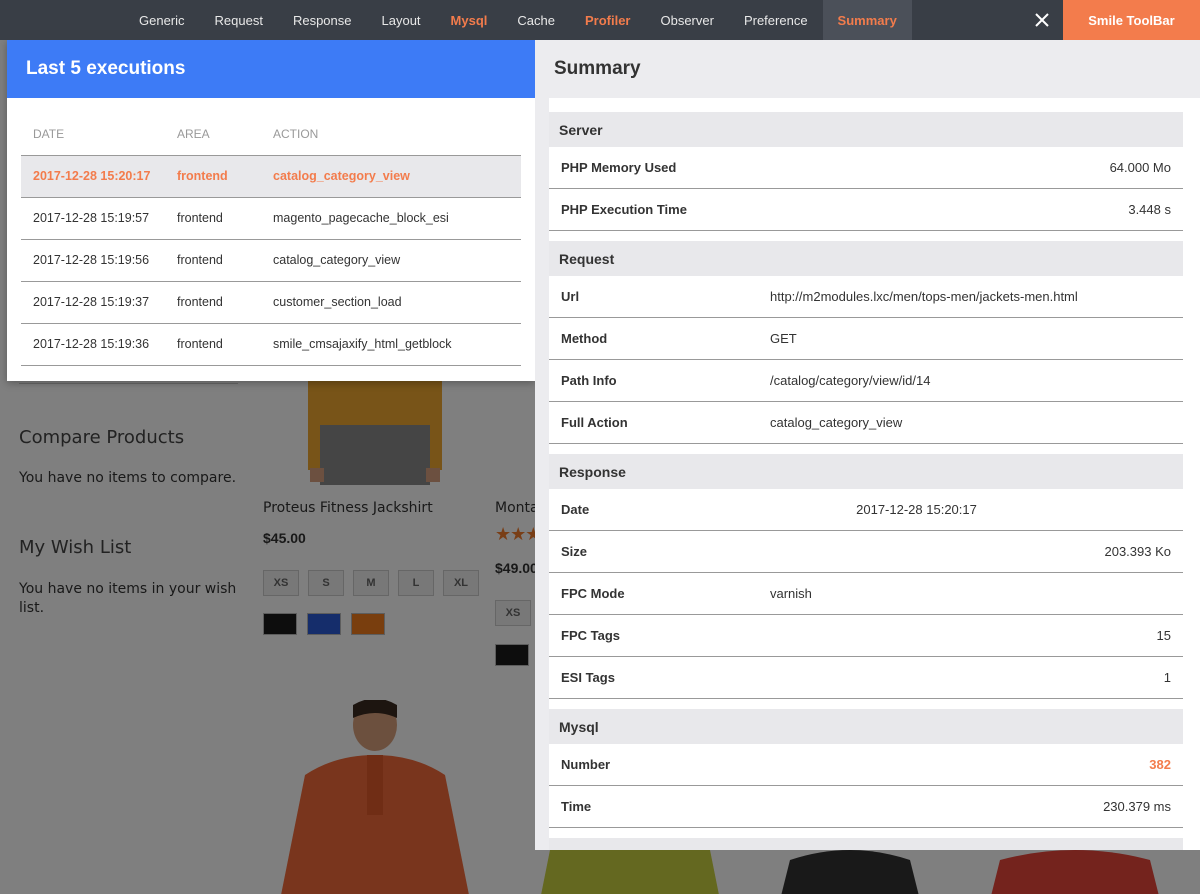 Image resolution: width=1200 pixels, height=894 pixels. I want to click on row-key: Number, so click(586, 764).